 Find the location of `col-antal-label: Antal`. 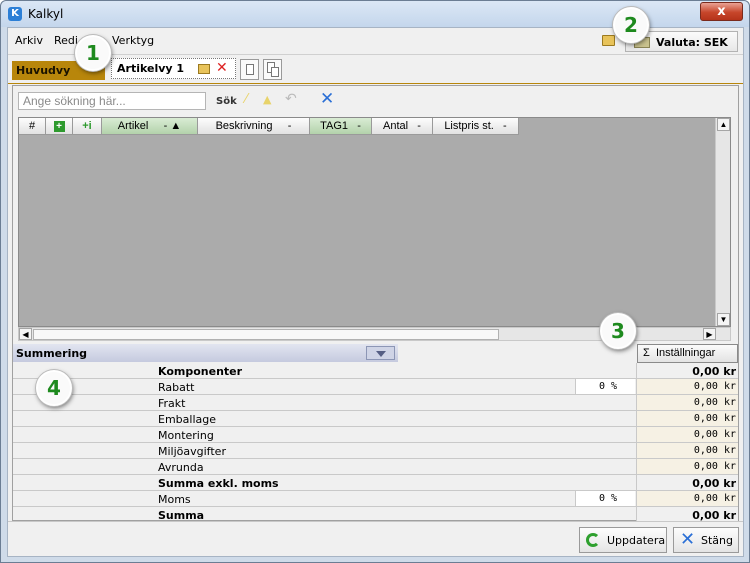

col-antal-label: Antal is located at coordinates (396, 126).